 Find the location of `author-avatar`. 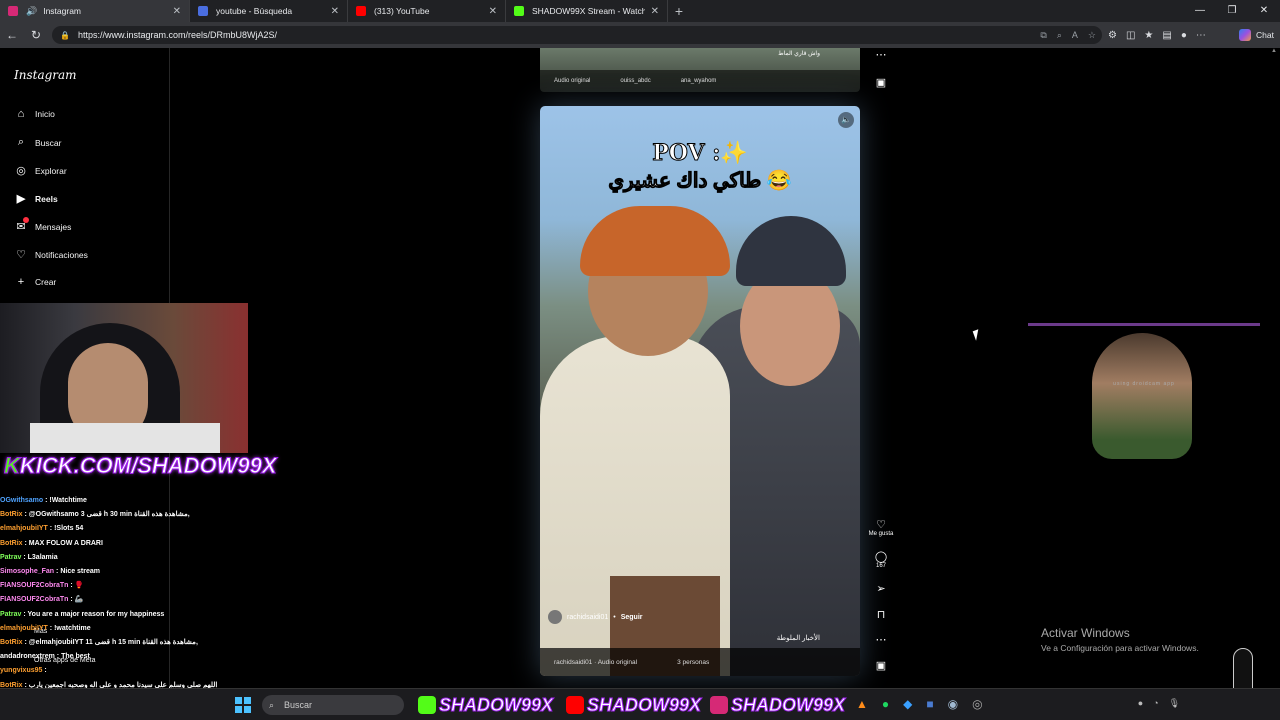

author-avatar is located at coordinates (555, 617).